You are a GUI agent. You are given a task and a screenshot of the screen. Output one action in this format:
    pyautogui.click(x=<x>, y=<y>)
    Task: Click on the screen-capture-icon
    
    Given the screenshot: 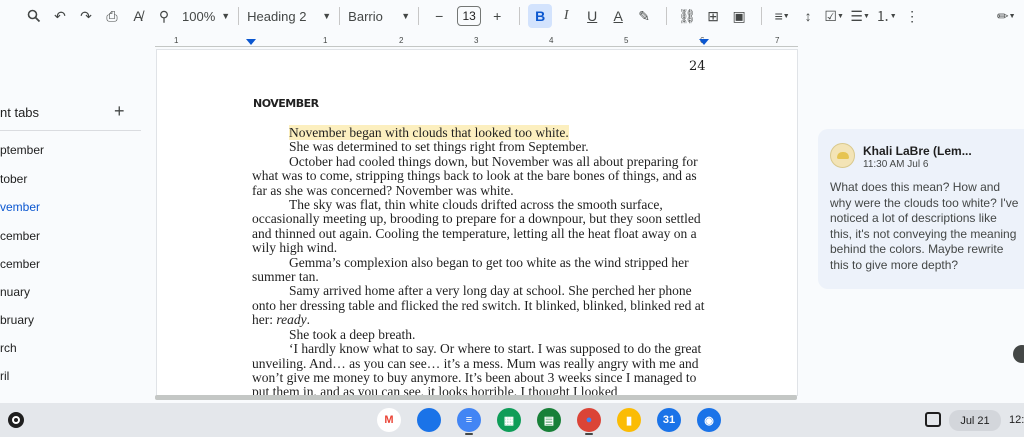 What is the action you would take?
    pyautogui.click(x=933, y=419)
    